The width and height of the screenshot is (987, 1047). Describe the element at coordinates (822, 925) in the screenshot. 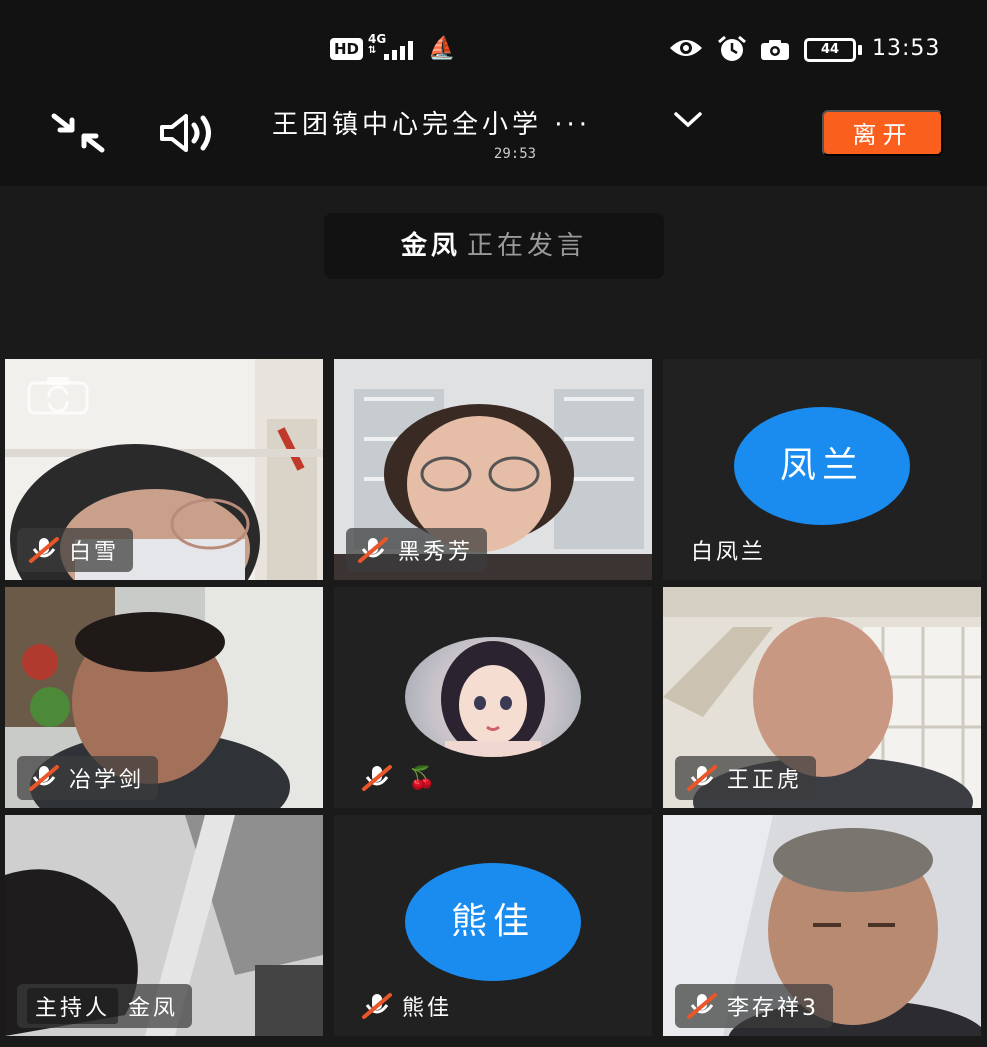

I see `participant-tile: 李存祥3` at that location.